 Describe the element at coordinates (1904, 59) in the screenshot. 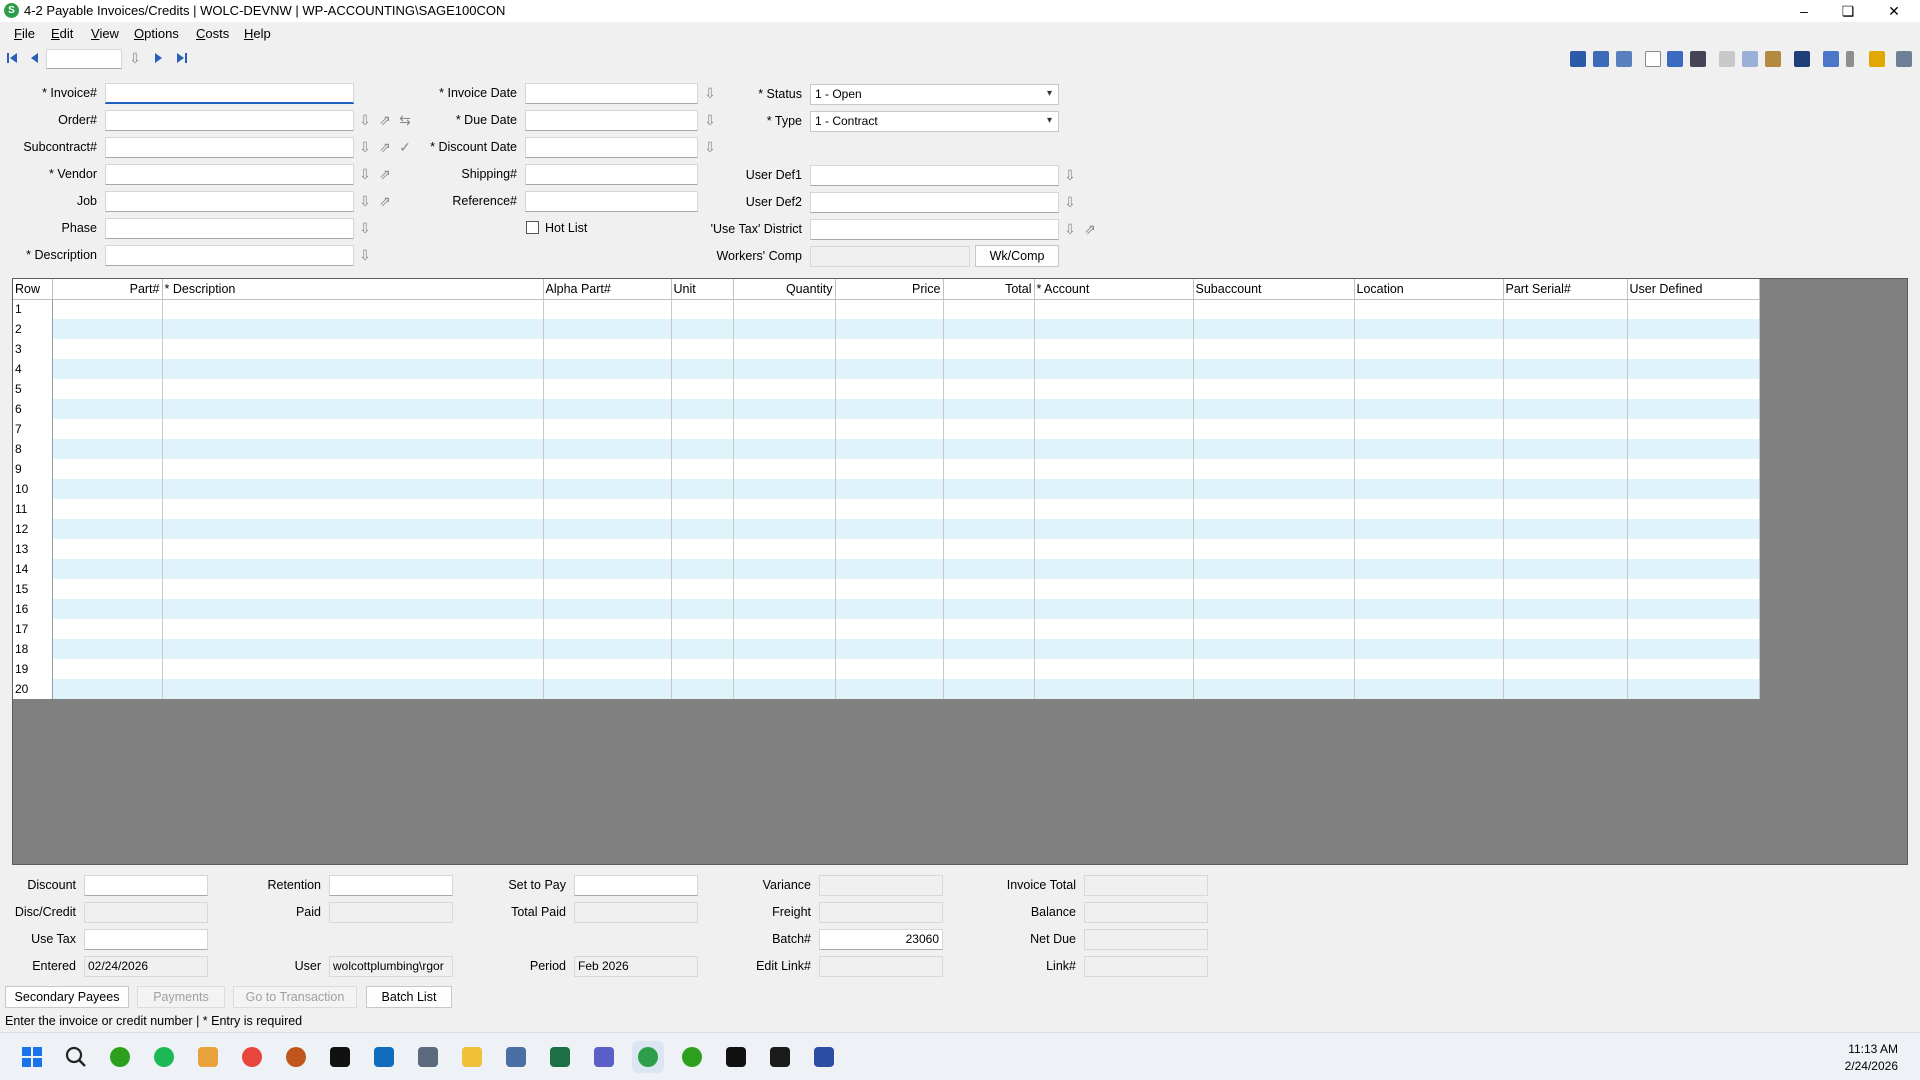

I see `print-icon` at that location.